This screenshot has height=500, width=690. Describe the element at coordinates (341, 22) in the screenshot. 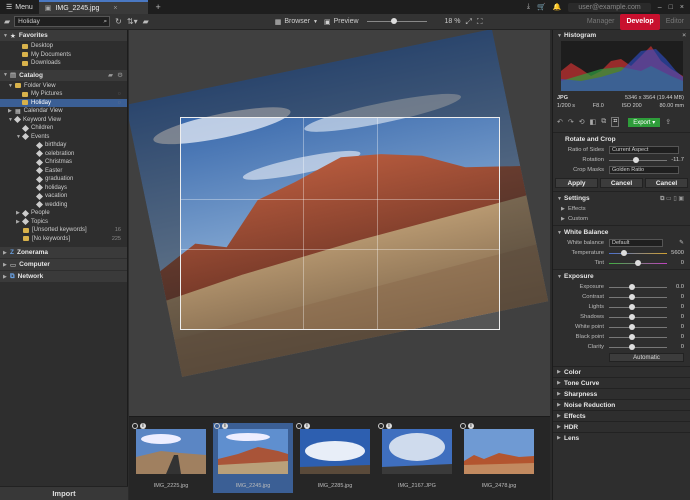

I see `preview-mode: ▣ Preview` at that location.